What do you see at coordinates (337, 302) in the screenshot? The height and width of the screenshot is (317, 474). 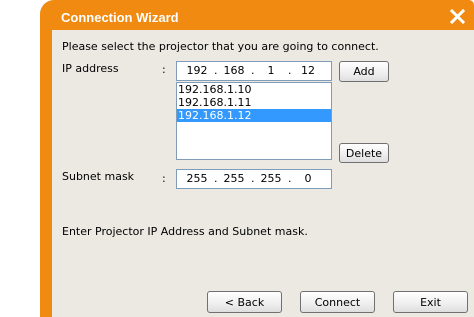 I see `connect-button: Connect` at bounding box center [337, 302].